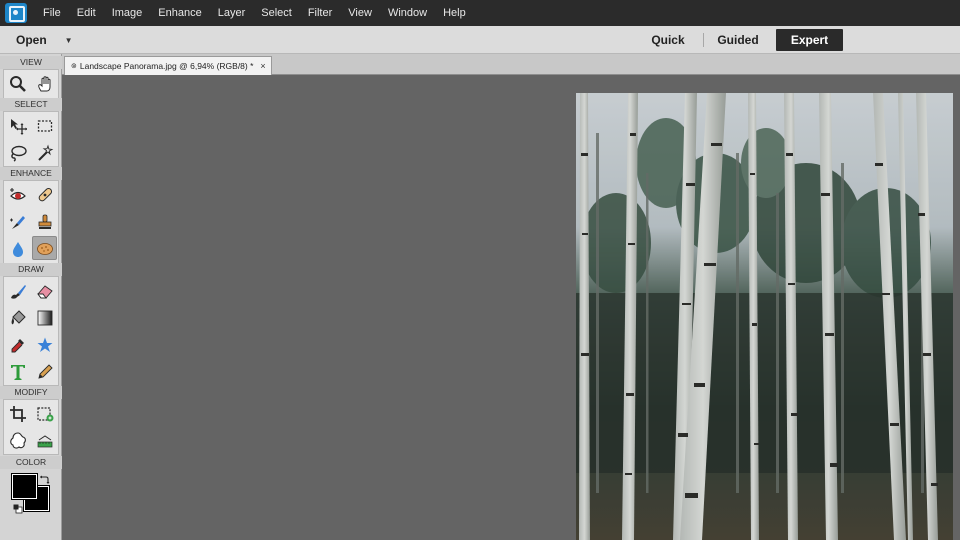 This screenshot has width=960, height=540. Describe the element at coordinates (17, 222) in the screenshot. I see `smart-brush-icon` at that location.